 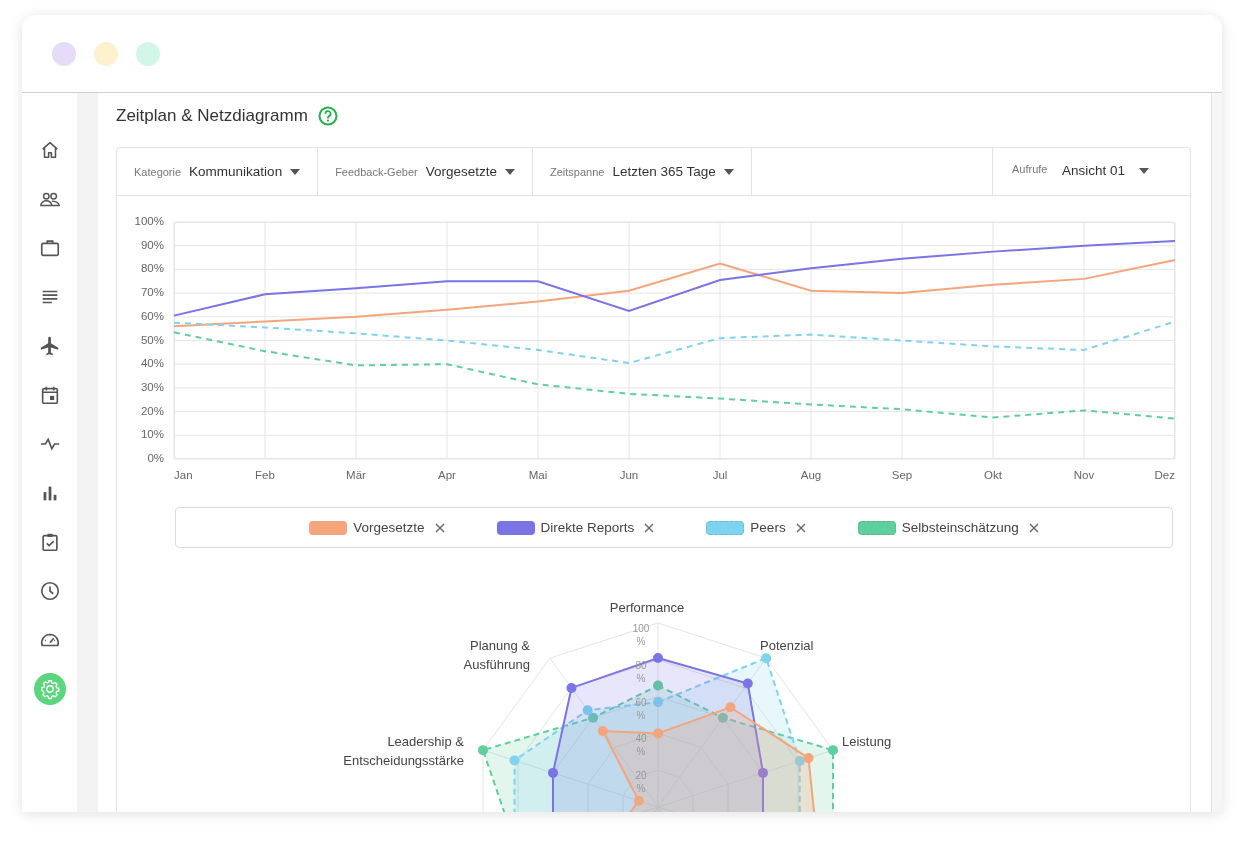 What do you see at coordinates (1216, 452) in the screenshot?
I see `scrollbar-track` at bounding box center [1216, 452].